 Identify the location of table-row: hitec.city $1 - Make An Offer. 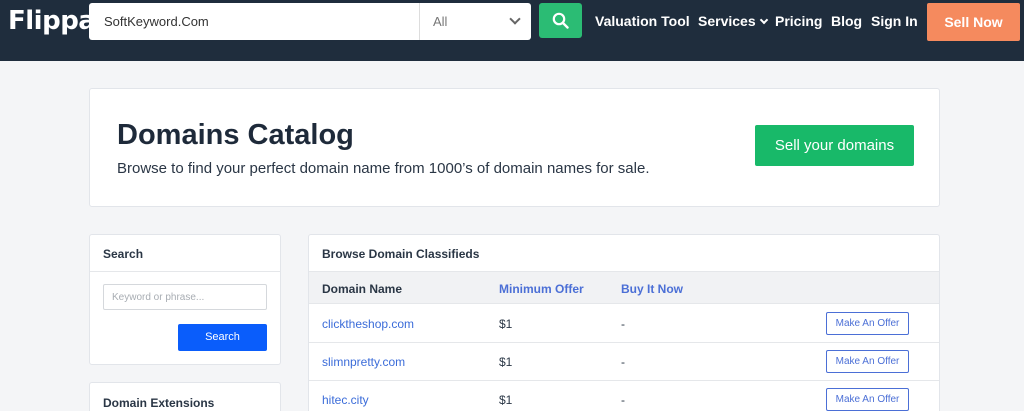
(624, 396).